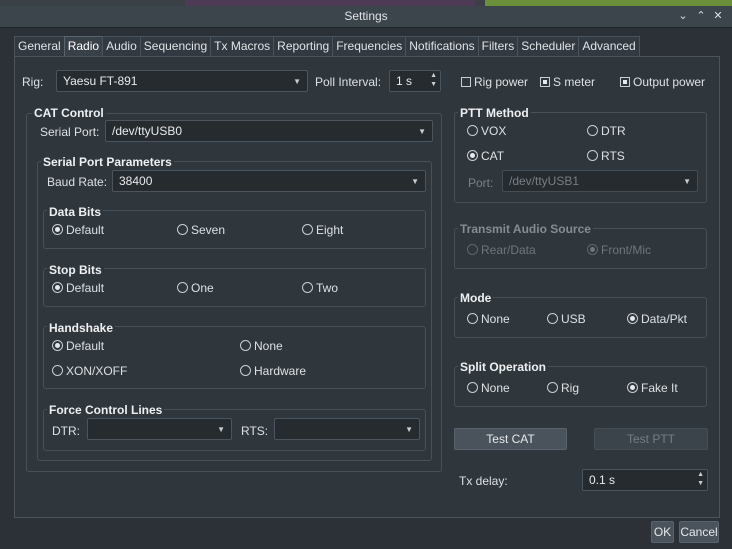  I want to click on output-power-label: Output power, so click(669, 82).